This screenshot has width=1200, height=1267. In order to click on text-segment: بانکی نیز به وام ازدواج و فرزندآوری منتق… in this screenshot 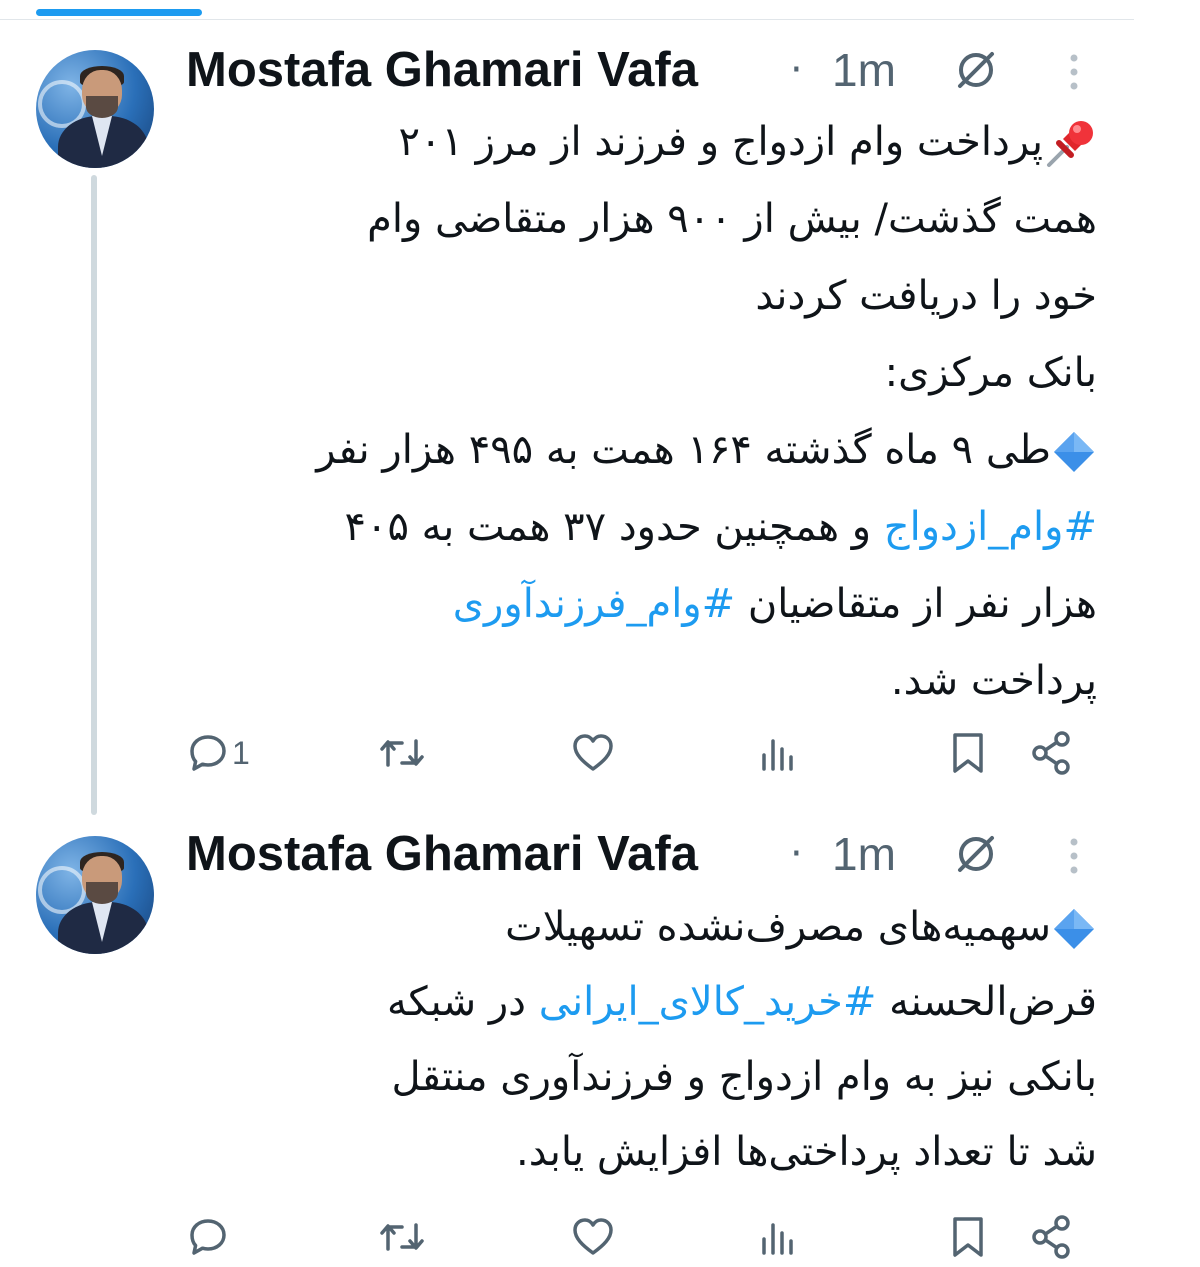, I will do `click(744, 1077)`.